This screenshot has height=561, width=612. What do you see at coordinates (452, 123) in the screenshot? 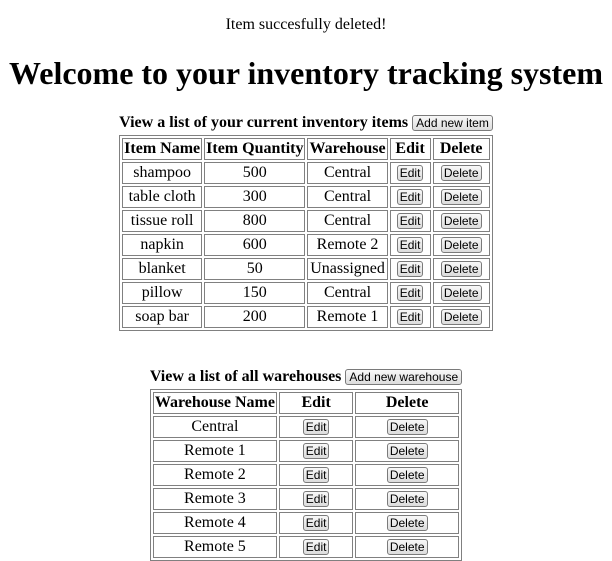
I see `add-item-button: Add new item` at bounding box center [452, 123].